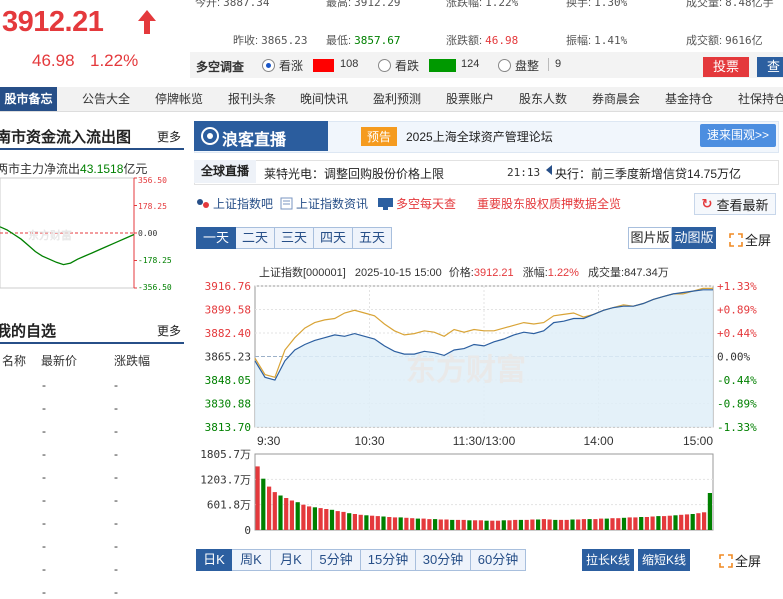 Image resolution: width=783 pixels, height=599 pixels. I want to click on live-watch-button: 速来围观>>, so click(738, 135).